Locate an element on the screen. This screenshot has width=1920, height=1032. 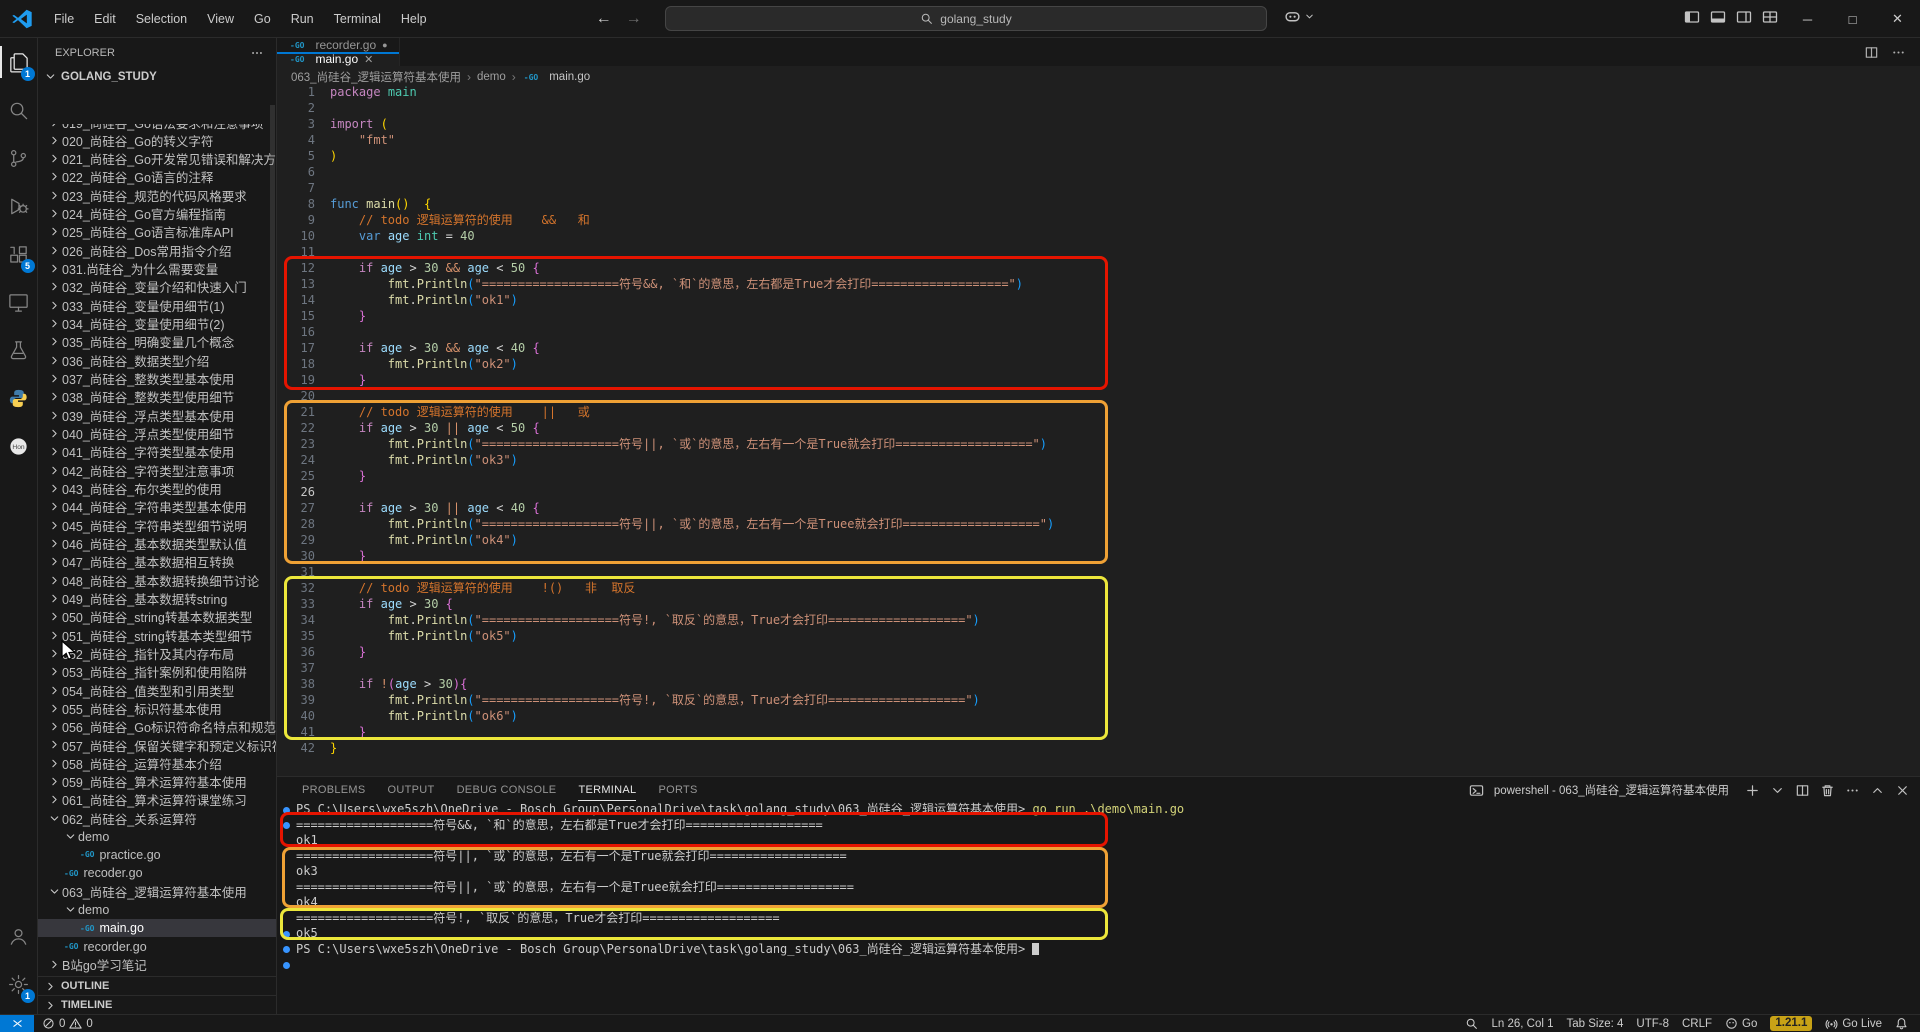
tree-item-folder: 032_尚硅谷_变量介绍和快速入门 is located at coordinates (157, 287).